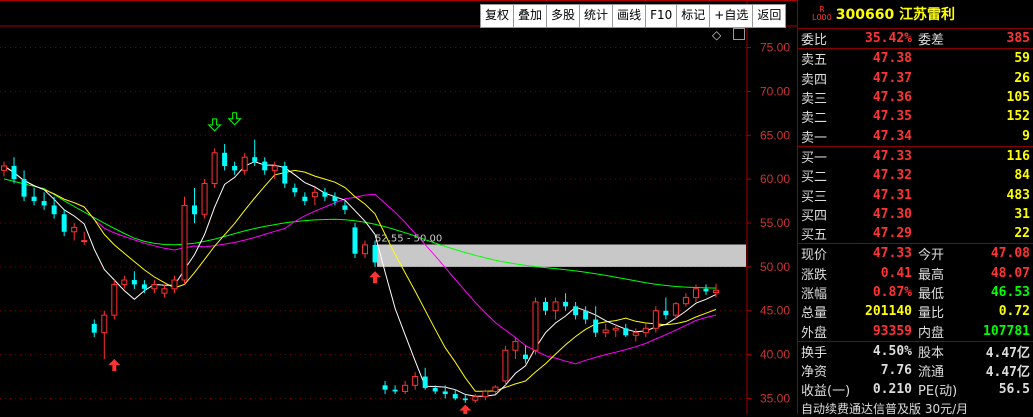 This screenshot has height=417, width=1033. I want to click on ask-row: 卖一 47.34 9, so click(915, 136).